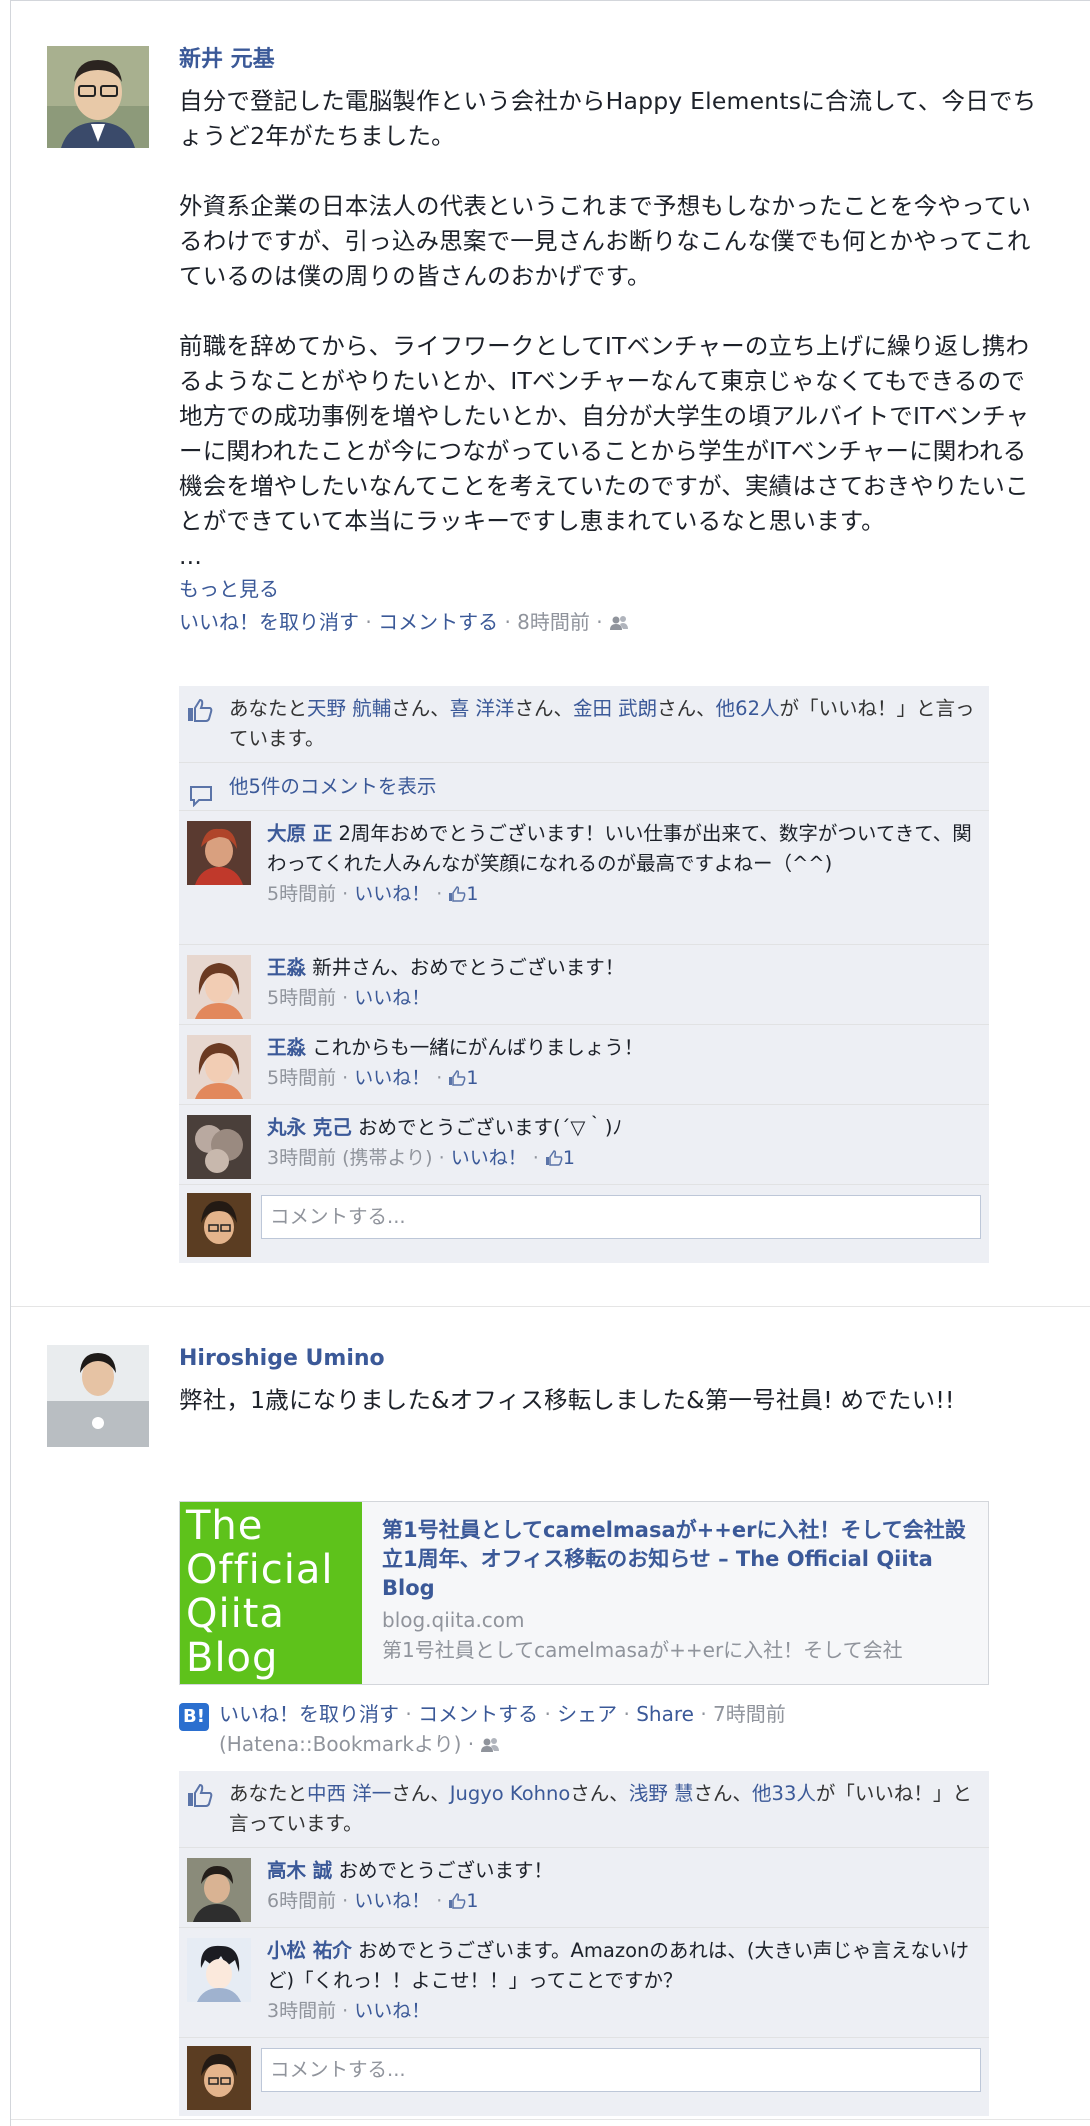 This screenshot has height=2126, width=1090. I want to click on share-app-link: Share, so click(665, 1714).